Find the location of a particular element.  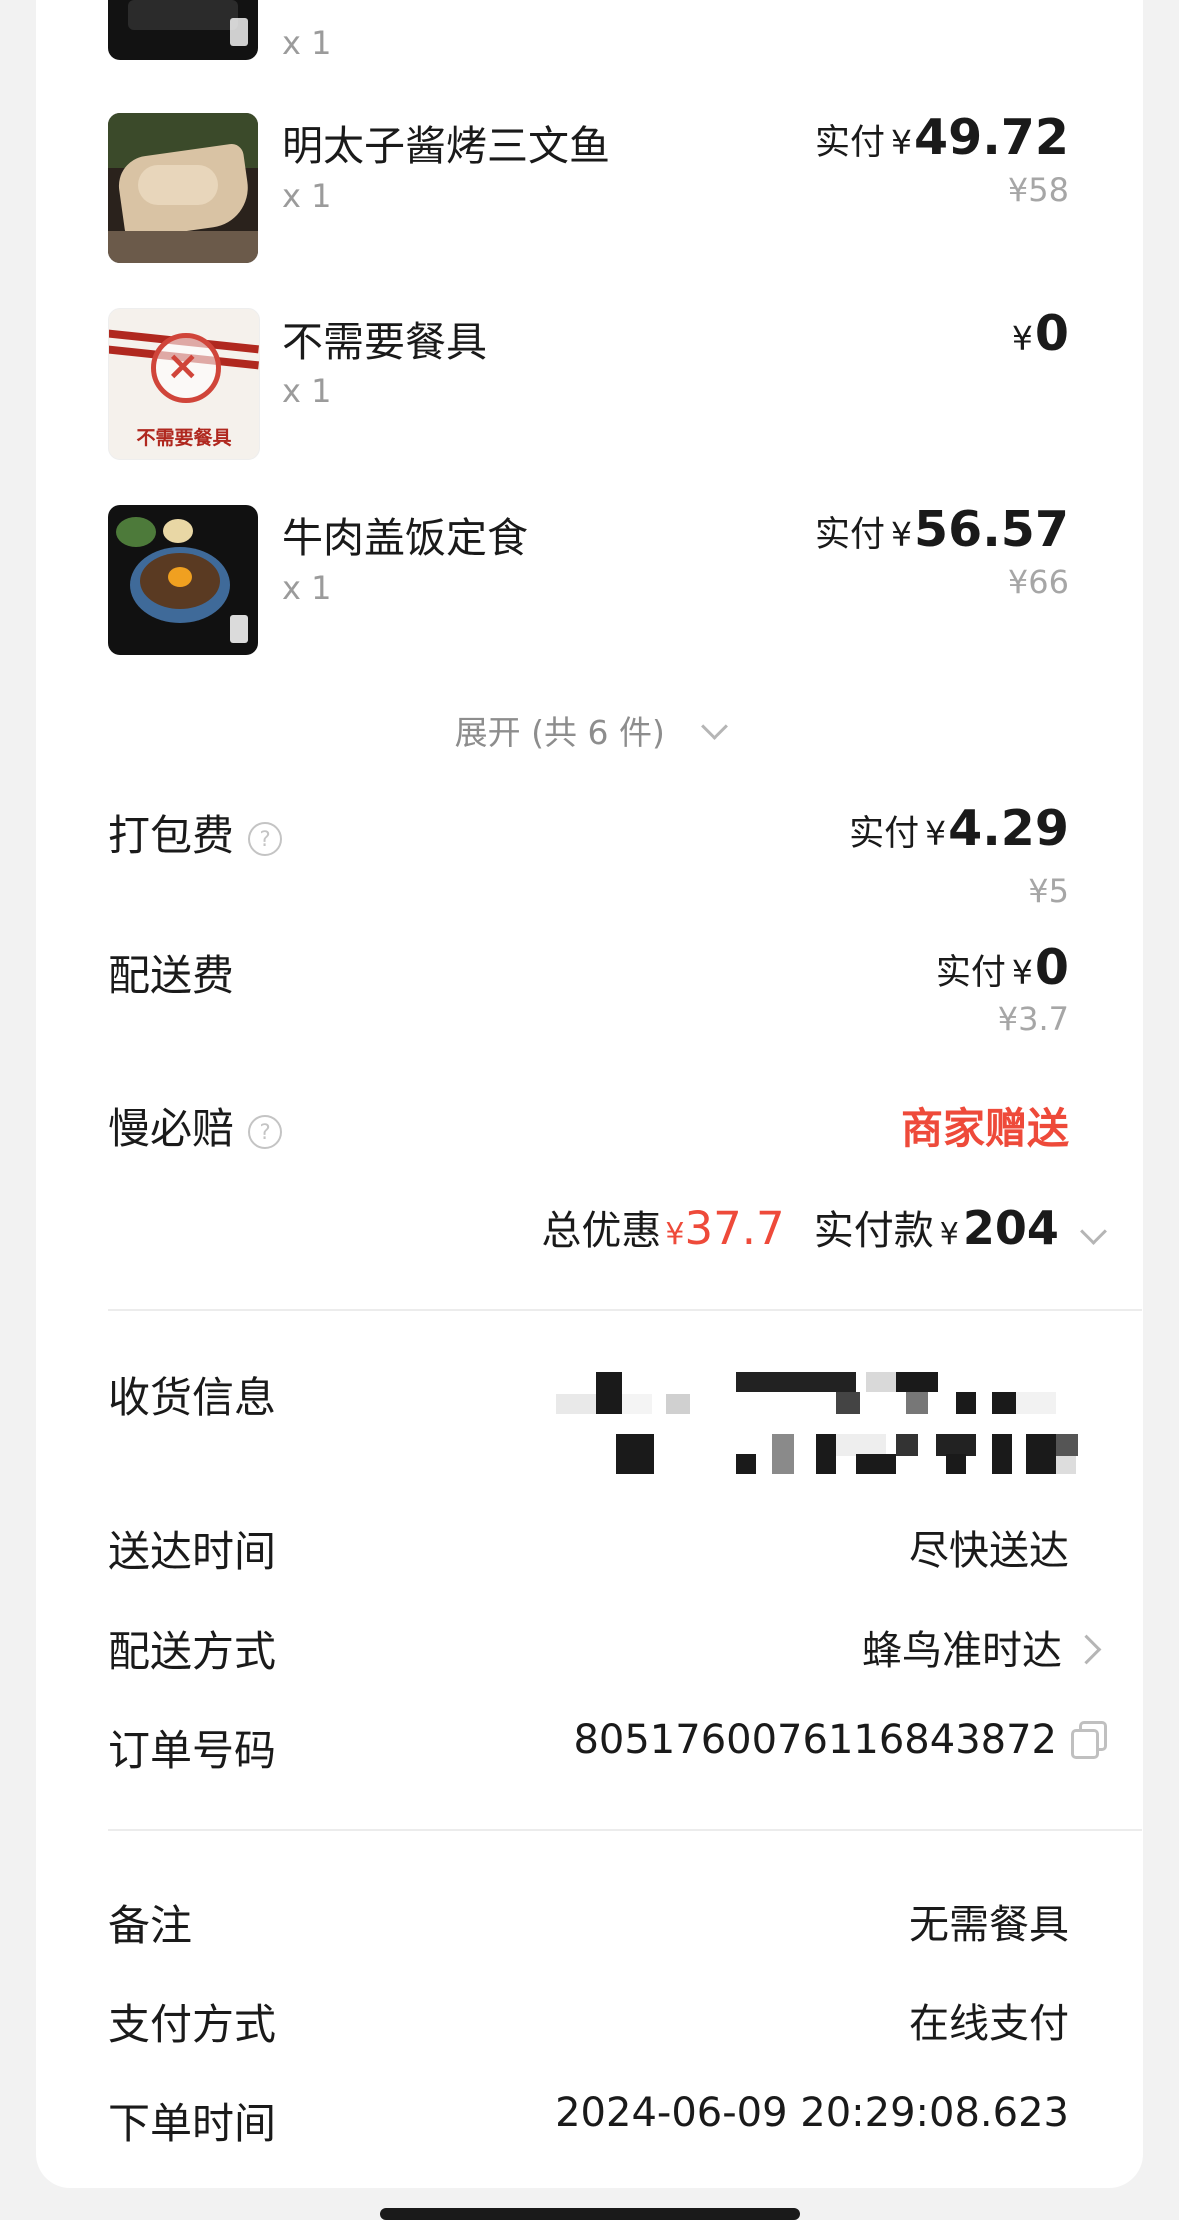

delivery-method-link: 蜂鸟准时达 is located at coordinates (982, 1647).